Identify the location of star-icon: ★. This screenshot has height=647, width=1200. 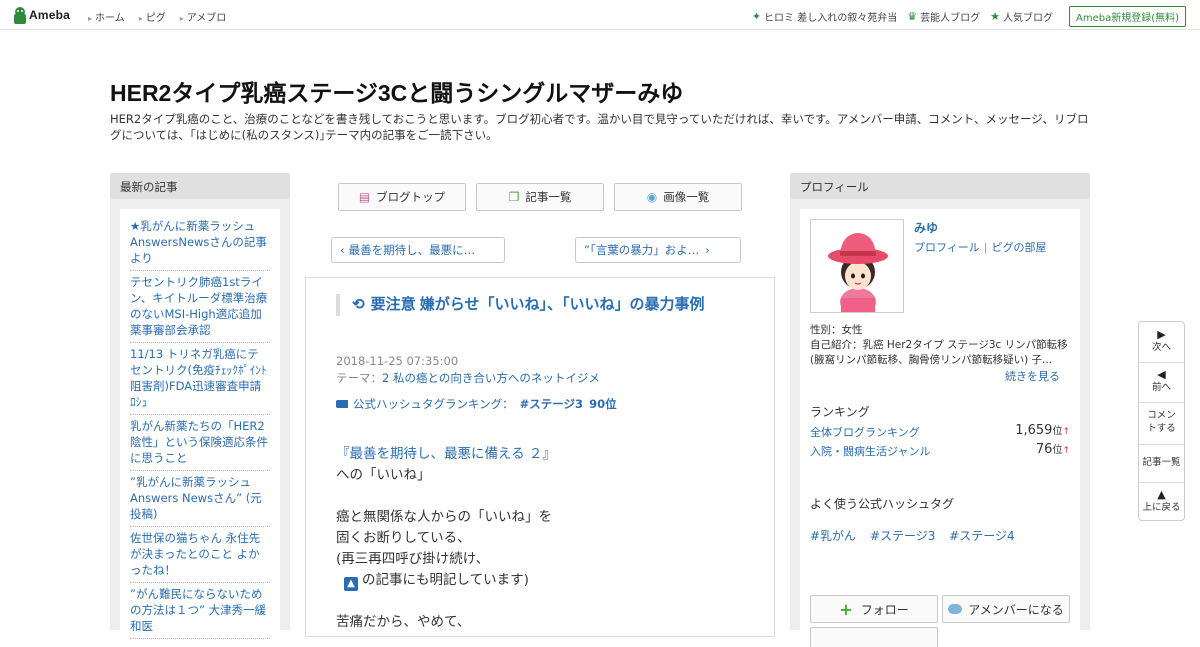
(995, 16).